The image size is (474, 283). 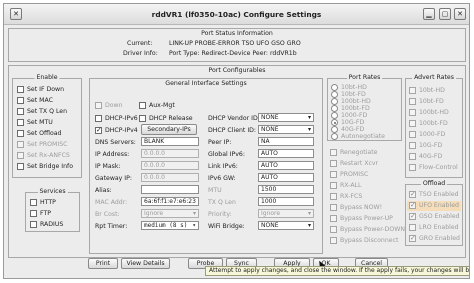 I want to click on http-checkbox, so click(x=33, y=202).